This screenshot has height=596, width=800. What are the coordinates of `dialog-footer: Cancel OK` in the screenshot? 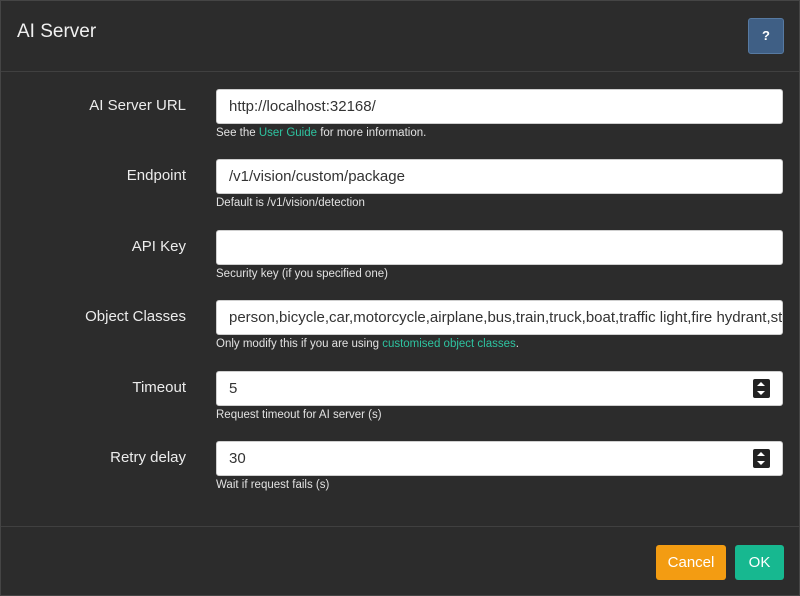 It's located at (400, 560).